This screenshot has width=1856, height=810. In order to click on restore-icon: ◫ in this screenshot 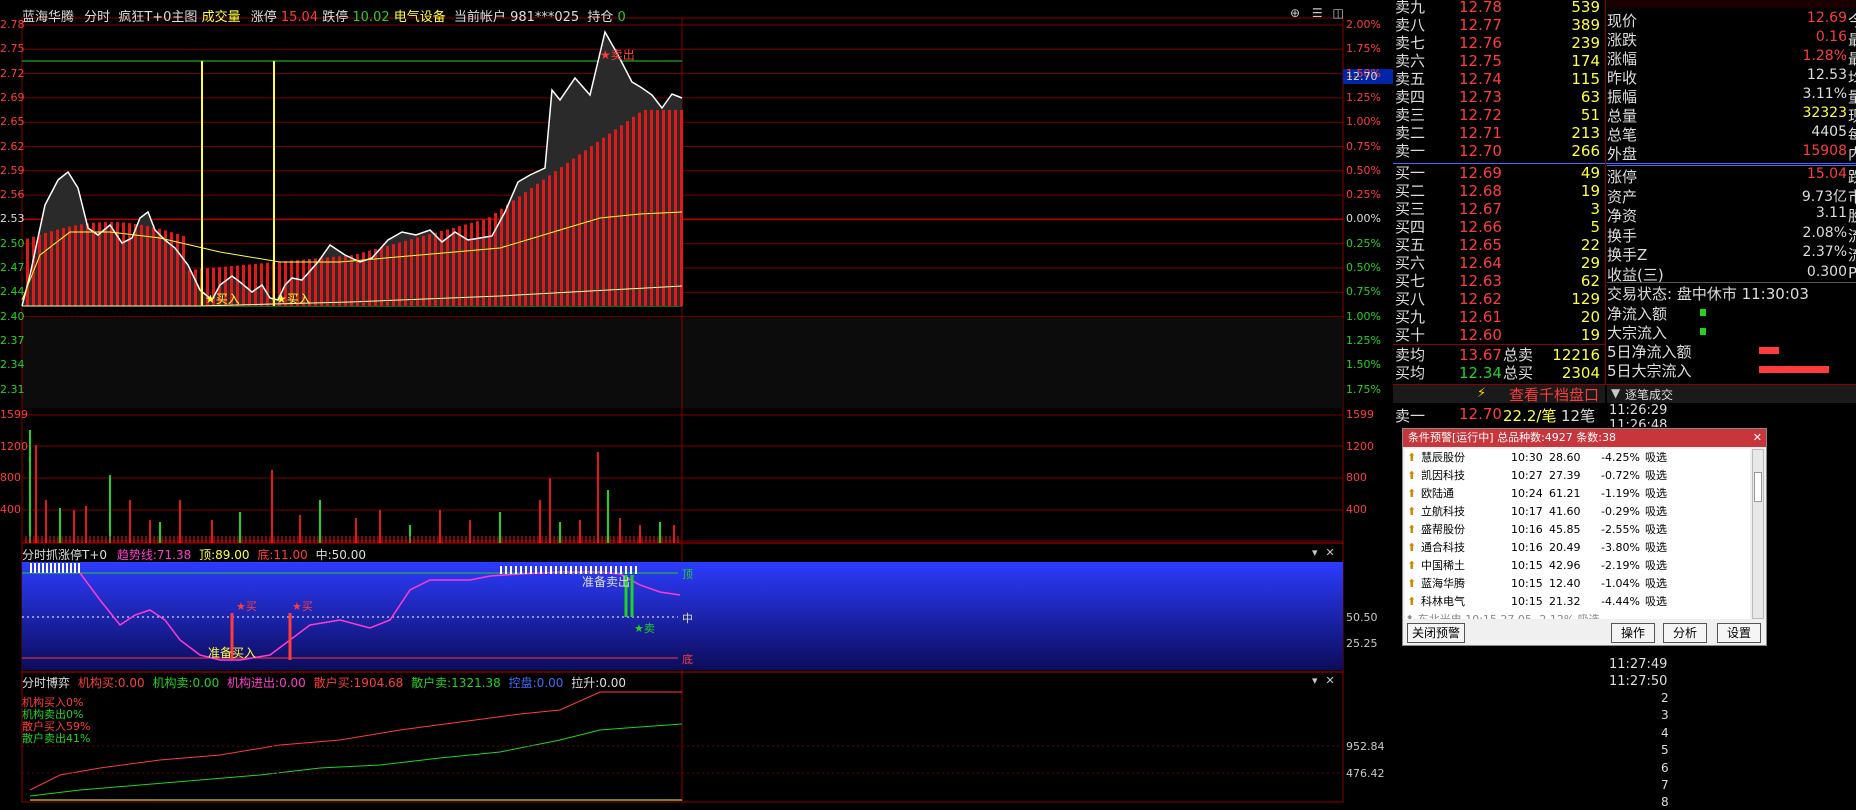, I will do `click(1337, 13)`.